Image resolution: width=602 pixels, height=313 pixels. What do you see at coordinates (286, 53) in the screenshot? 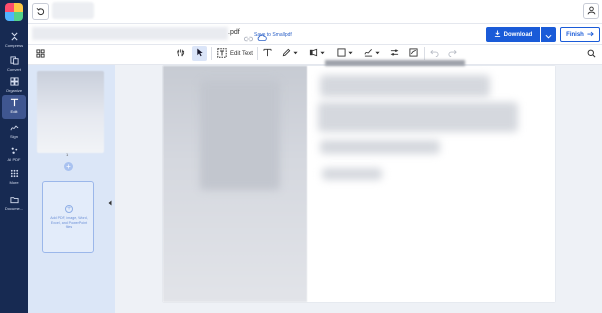
I see `pen-icon` at bounding box center [286, 53].